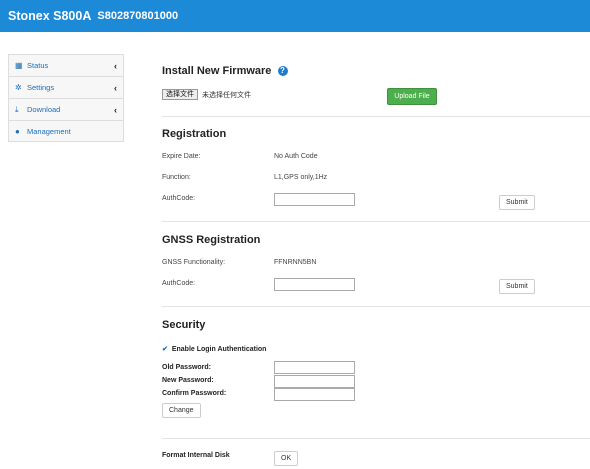 The image size is (590, 469). I want to click on function-label: Function:, so click(176, 177).